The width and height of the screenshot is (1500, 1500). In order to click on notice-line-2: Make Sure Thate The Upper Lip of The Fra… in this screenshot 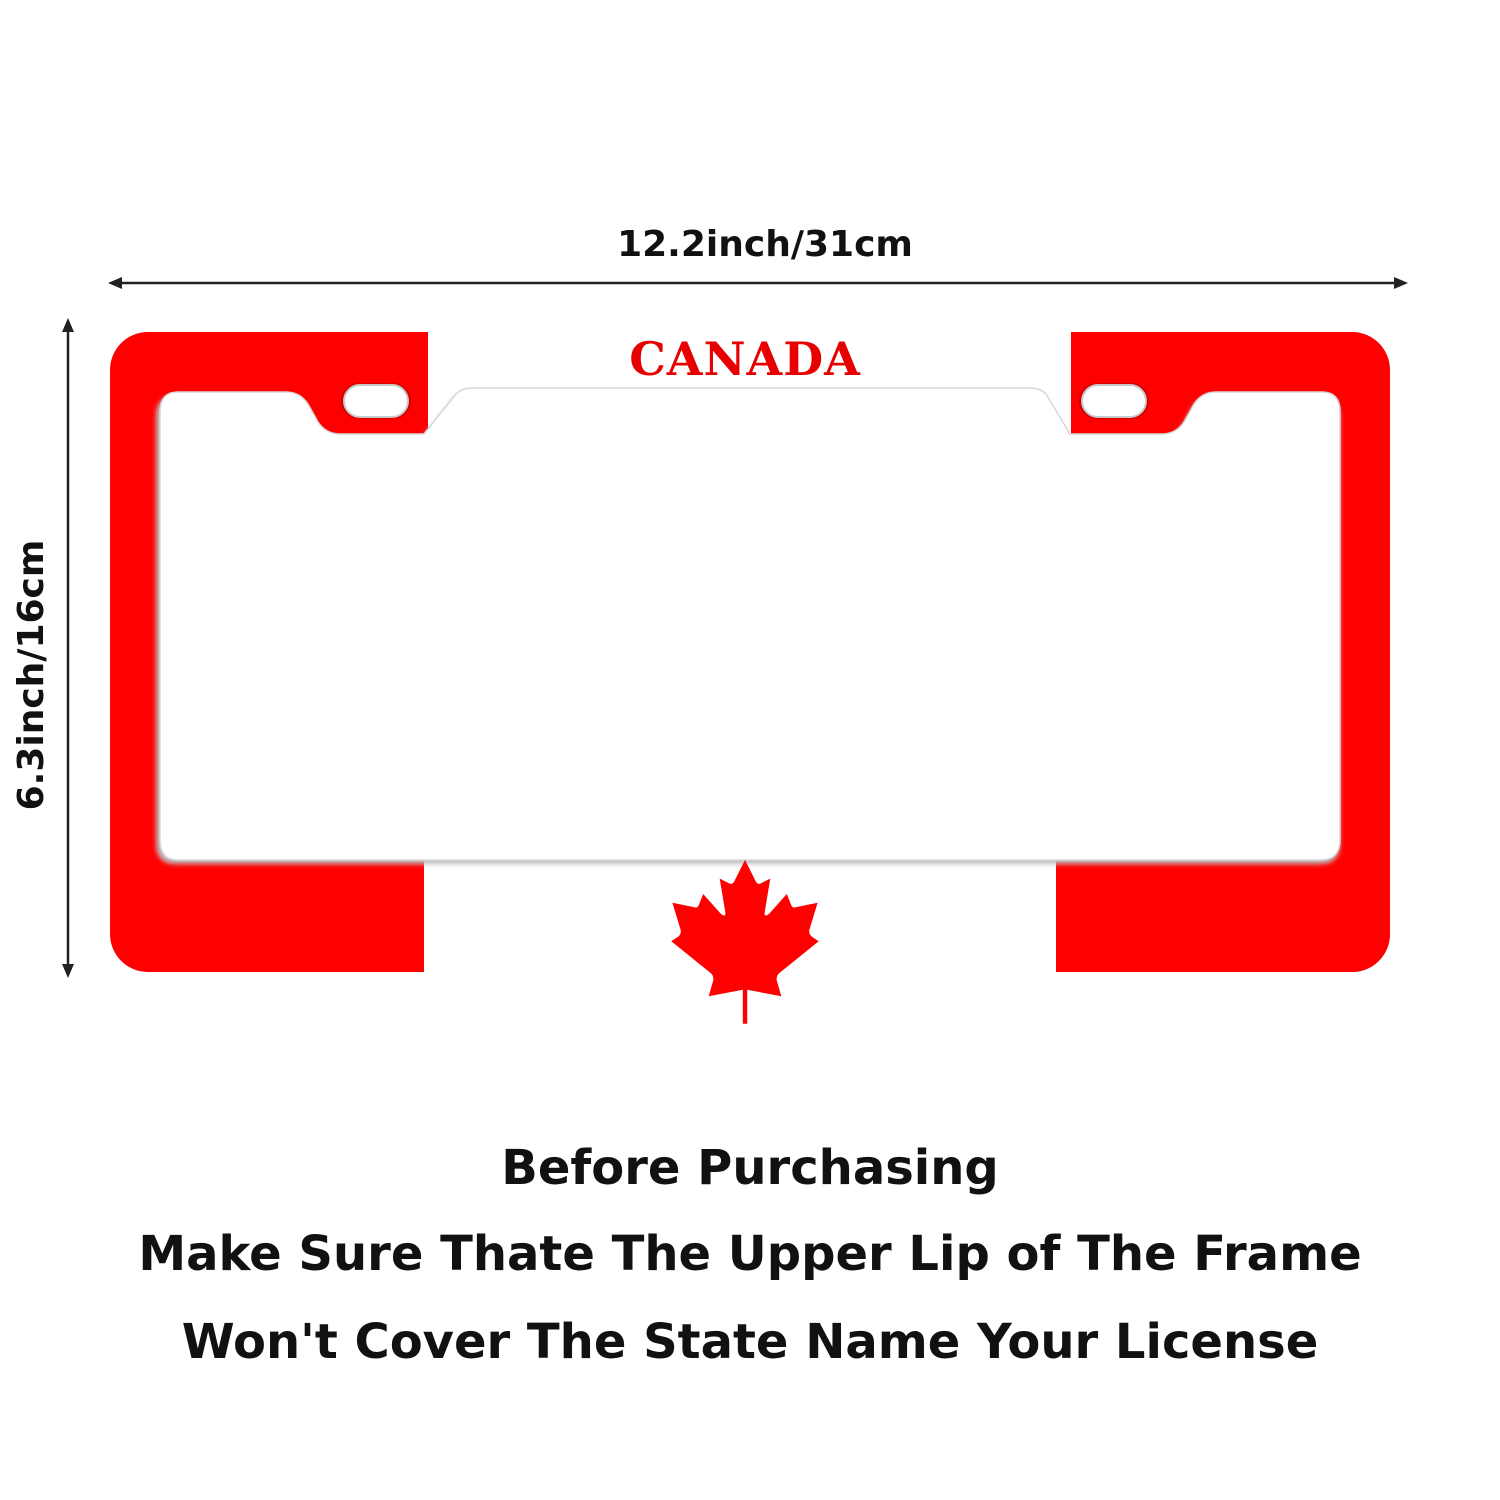, I will do `click(750, 1254)`.